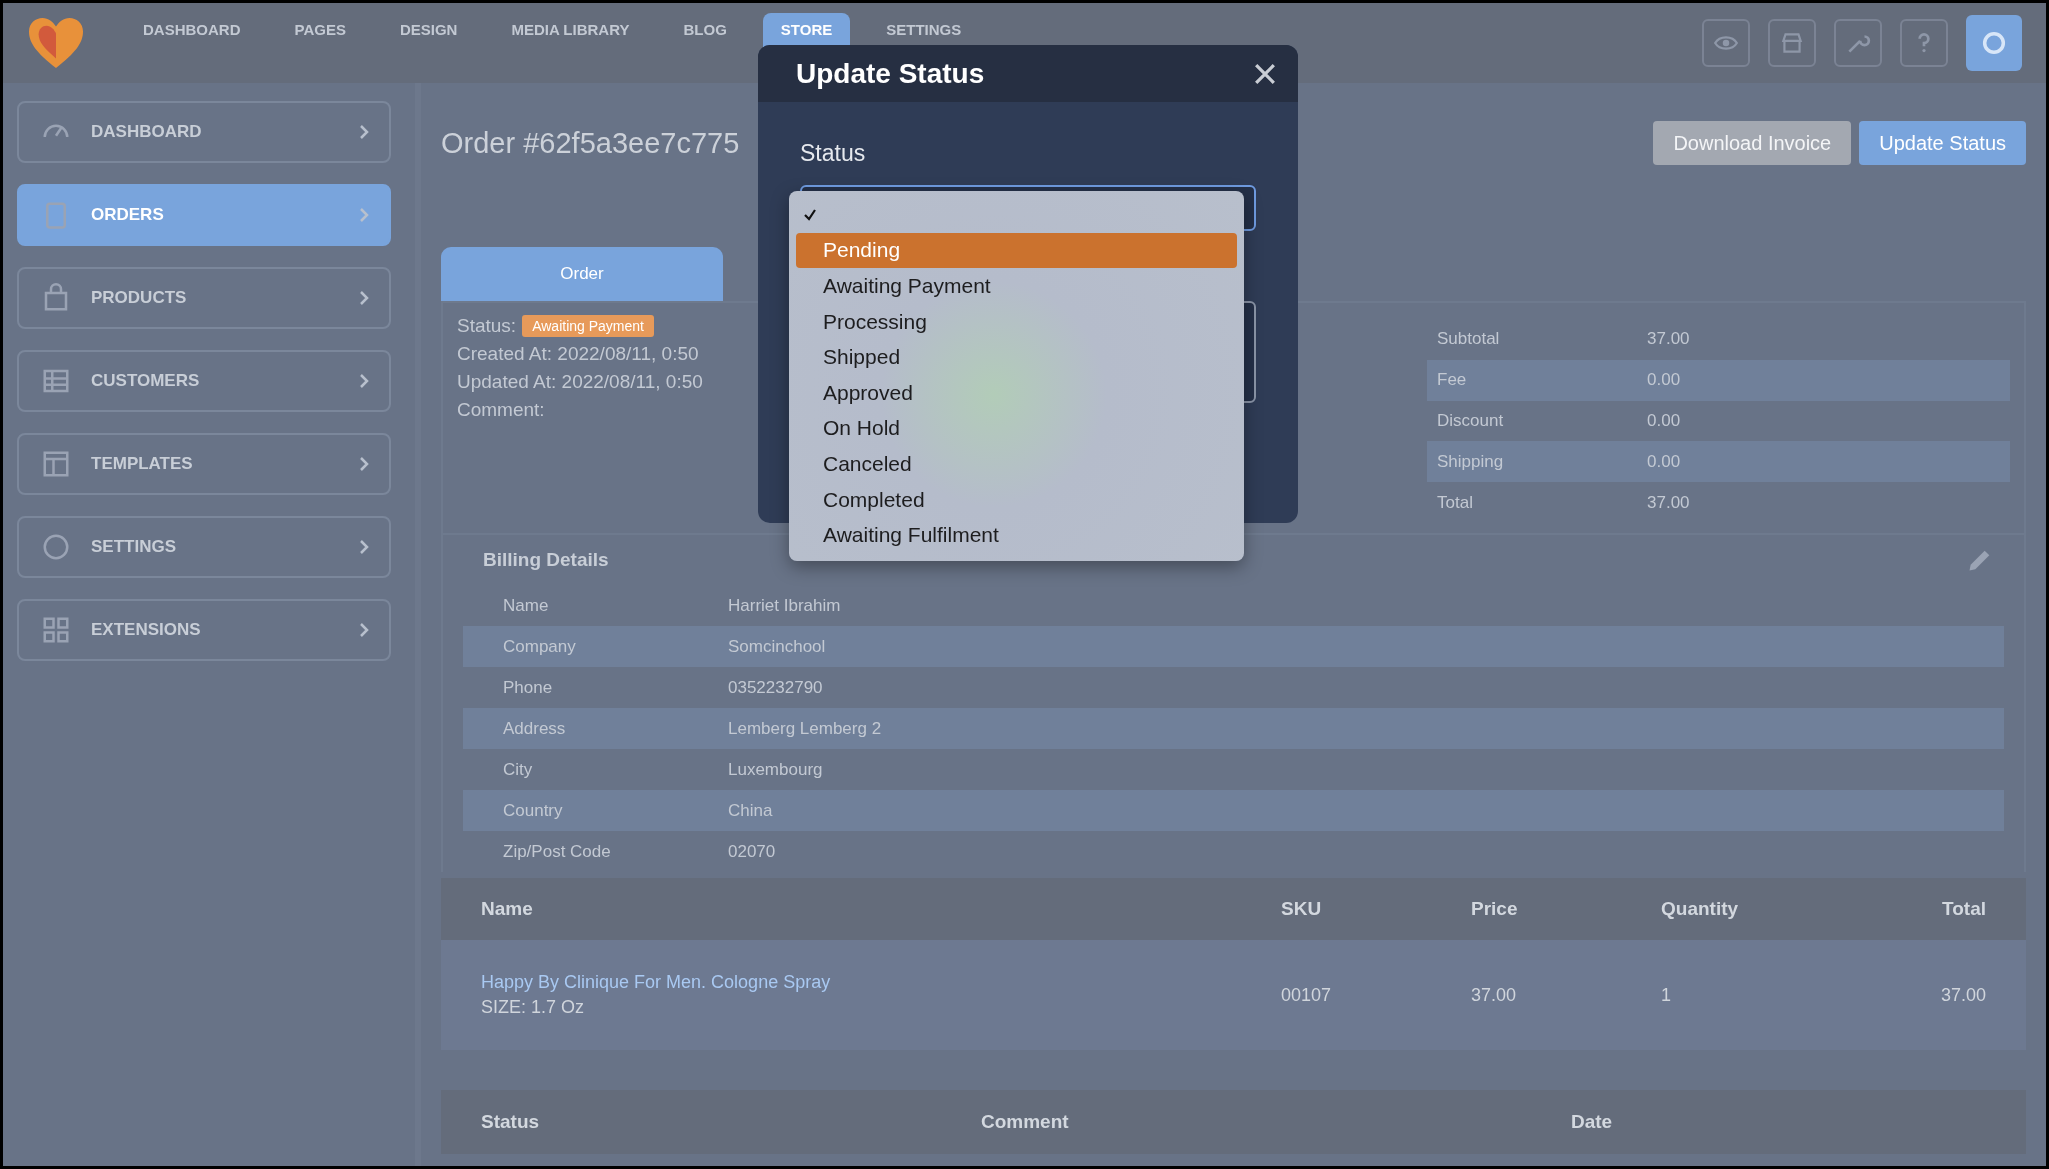  I want to click on summary-label: Total, so click(1455, 502).